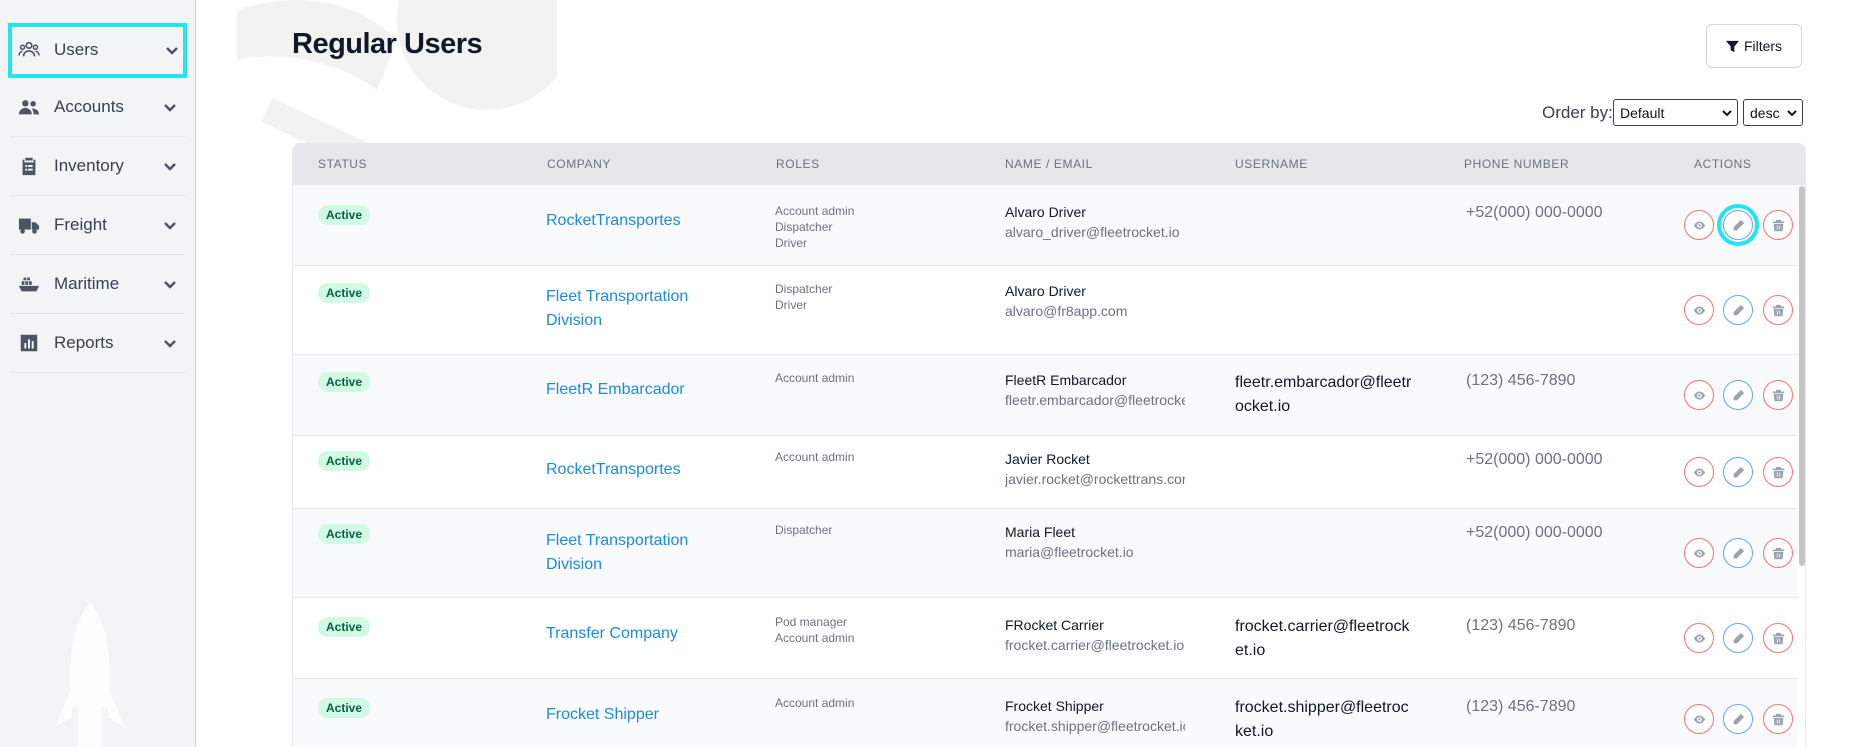  Describe the element at coordinates (1054, 625) in the screenshot. I see `user-name: FRocket Carrier` at that location.